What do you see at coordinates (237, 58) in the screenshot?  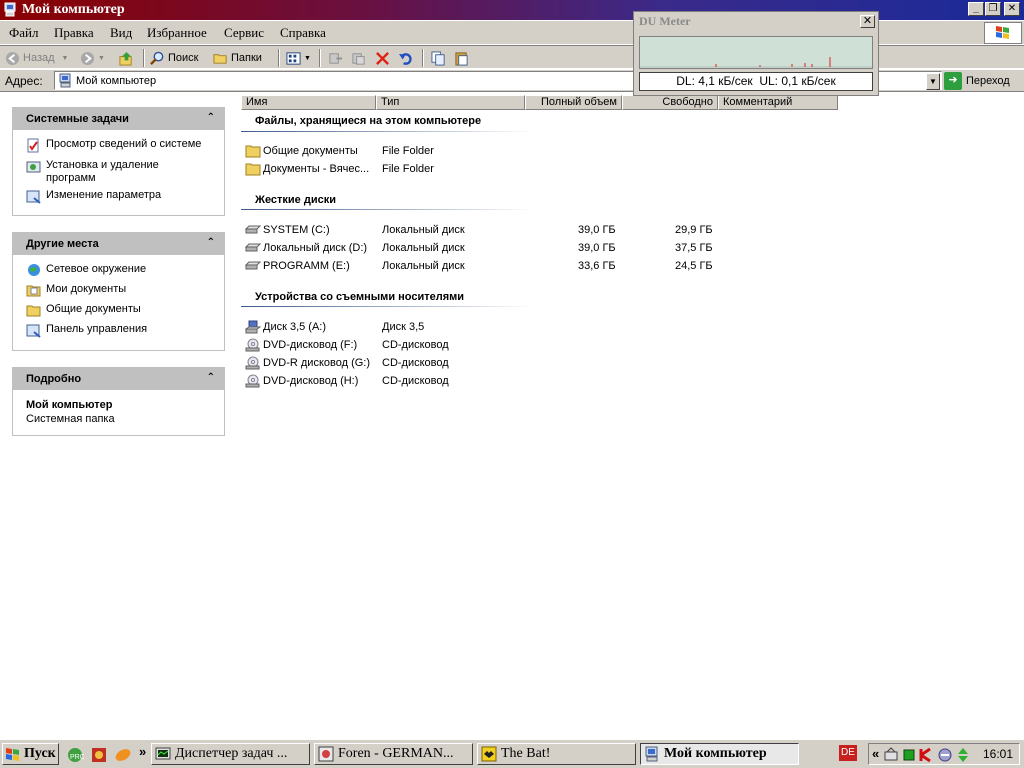 I see `folders-button: Папки` at bounding box center [237, 58].